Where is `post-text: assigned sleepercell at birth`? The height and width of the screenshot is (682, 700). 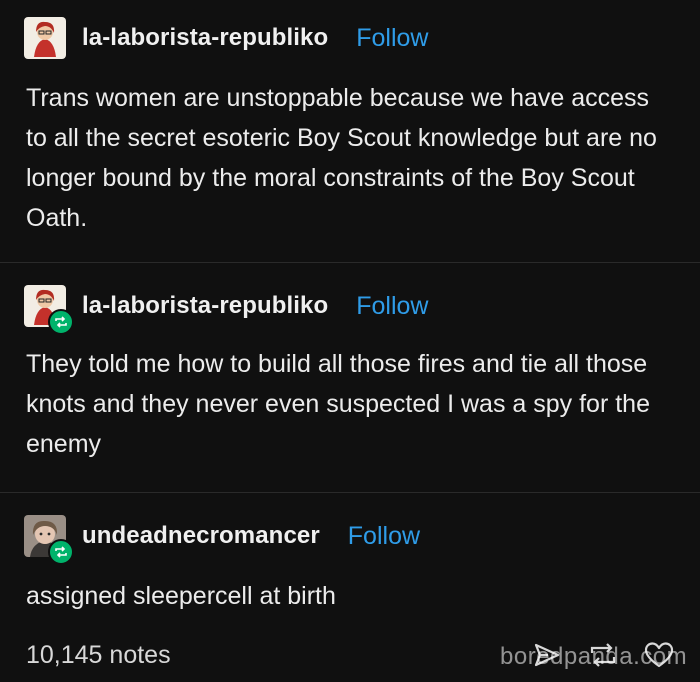 post-text: assigned sleepercell at birth is located at coordinates (181, 596).